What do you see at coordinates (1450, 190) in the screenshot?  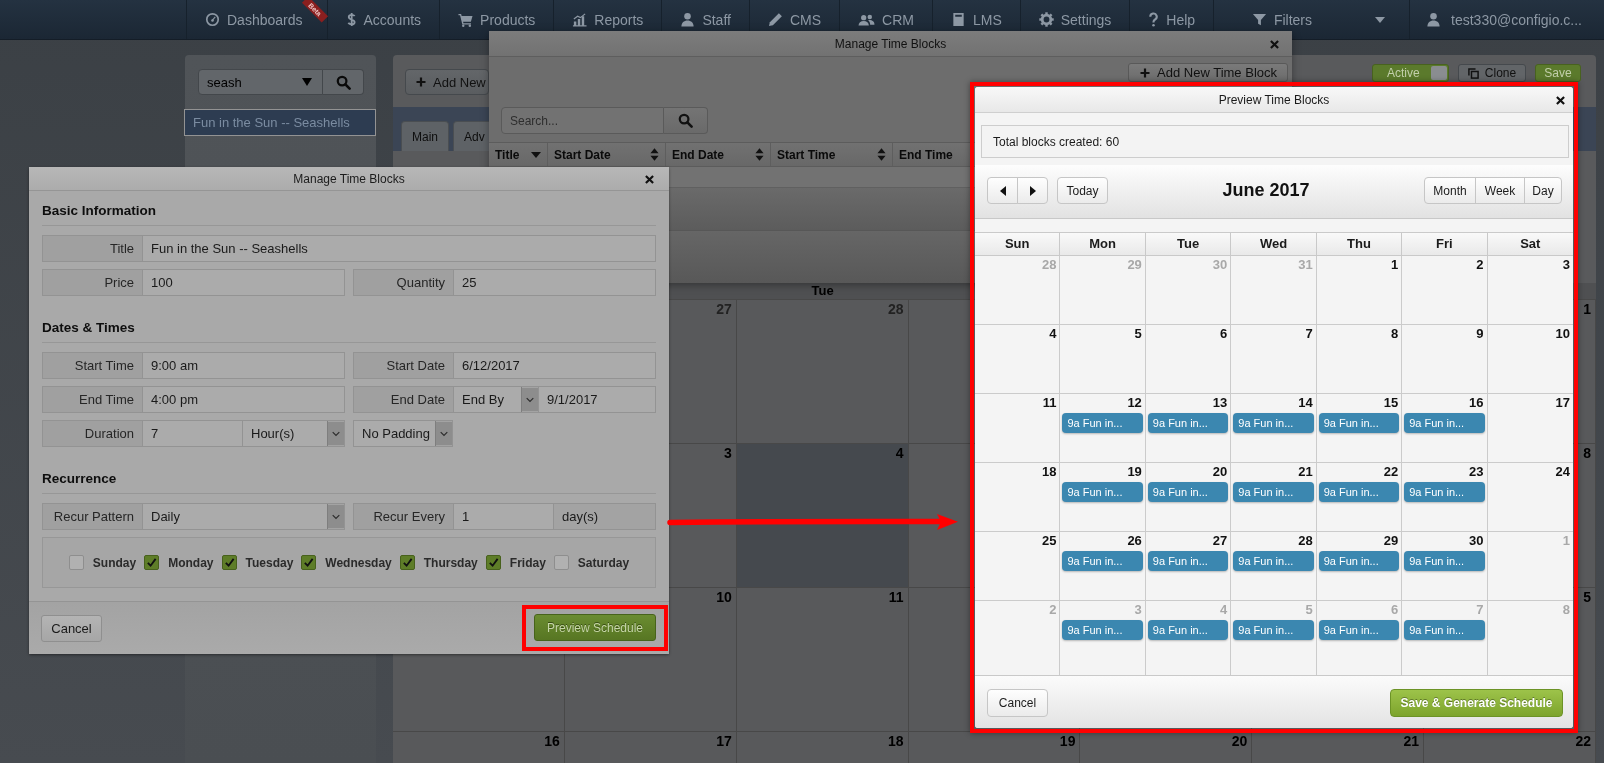 I see `view-button: Month` at bounding box center [1450, 190].